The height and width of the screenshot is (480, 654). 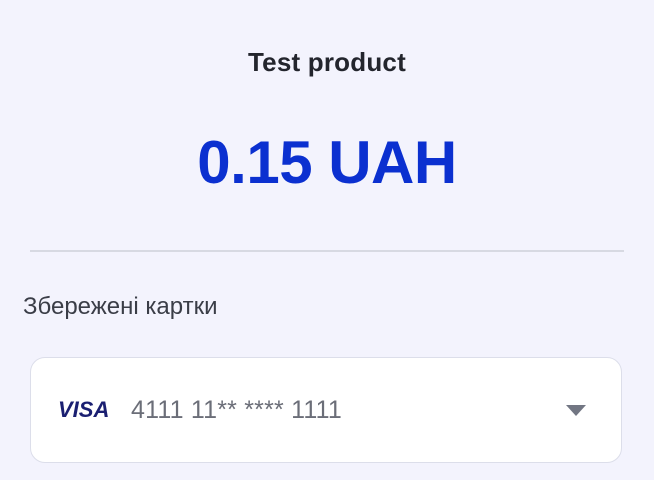 What do you see at coordinates (236, 410) in the screenshot?
I see `card-number: 4111 11** **** 1111` at bounding box center [236, 410].